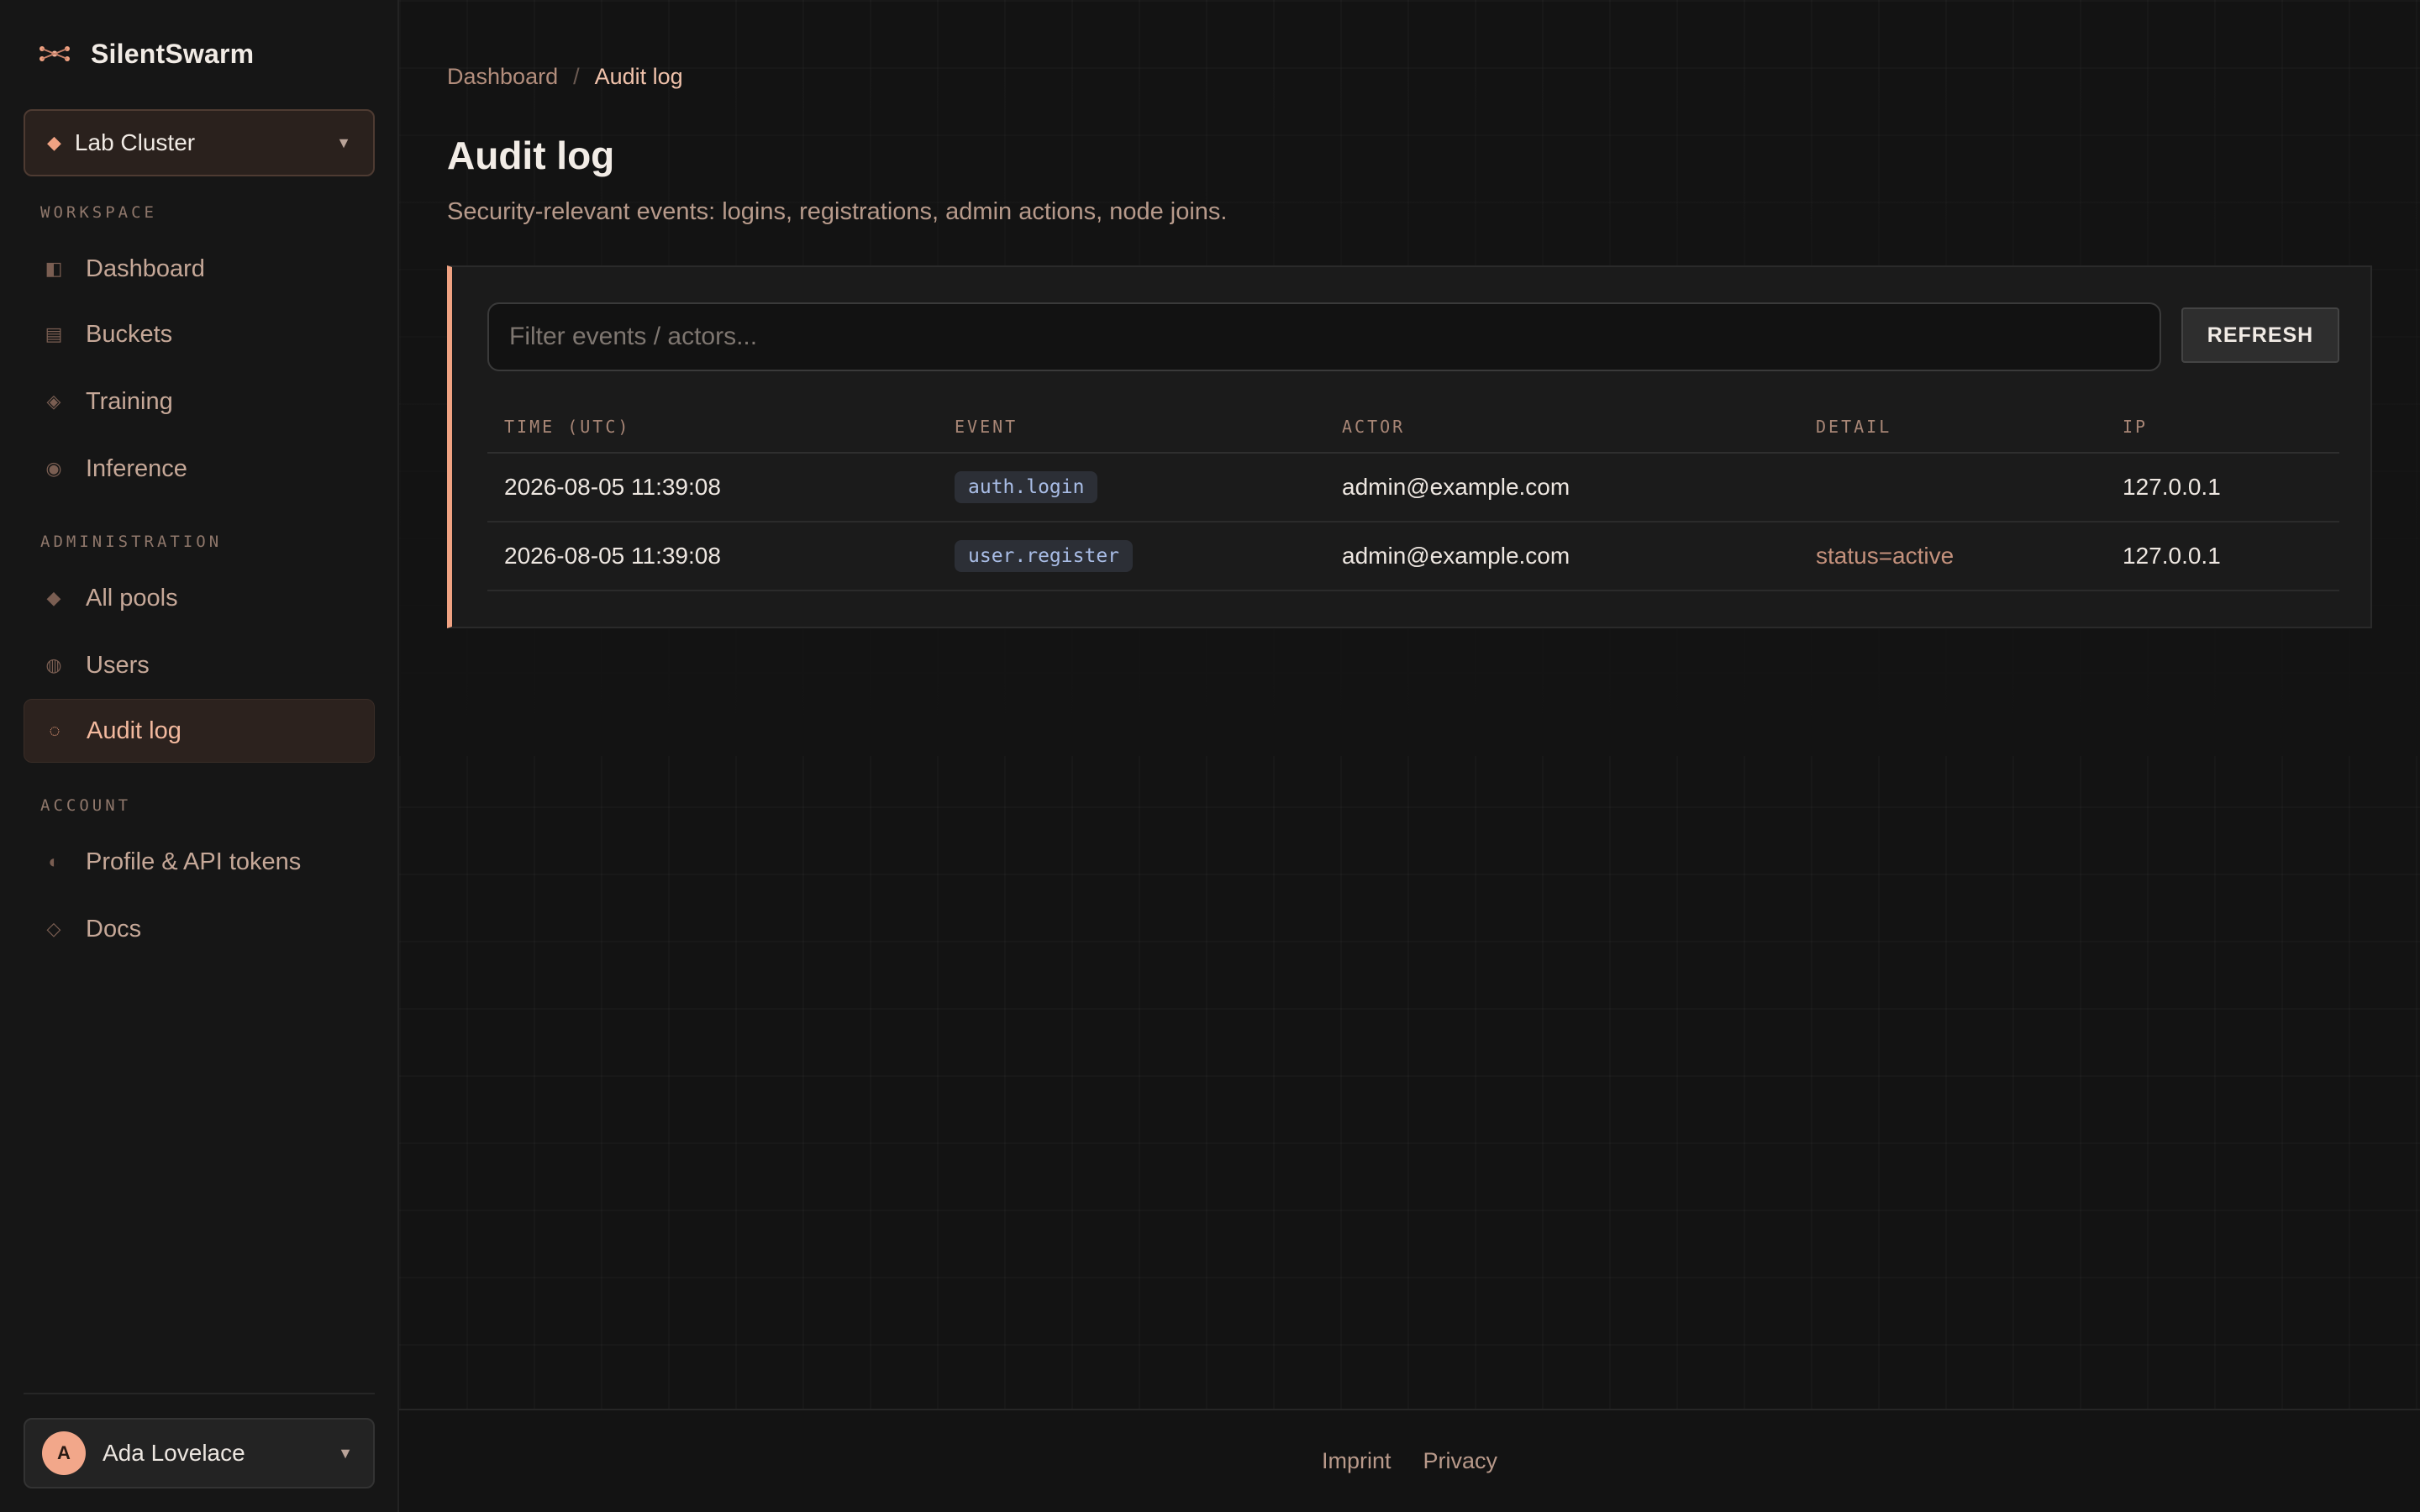  Describe the element at coordinates (1148, 427) in the screenshot. I see `column-header-event: EVENT` at that location.